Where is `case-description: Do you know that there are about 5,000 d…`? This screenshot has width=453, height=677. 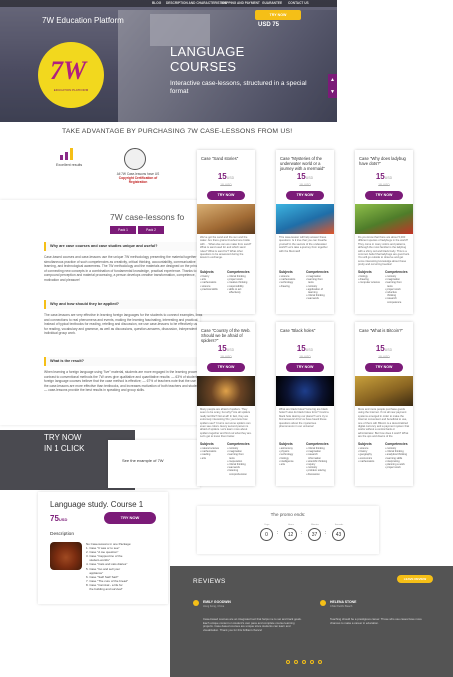
case-description: Do you know that there are about 5,000 d… is located at coordinates (384, 251).